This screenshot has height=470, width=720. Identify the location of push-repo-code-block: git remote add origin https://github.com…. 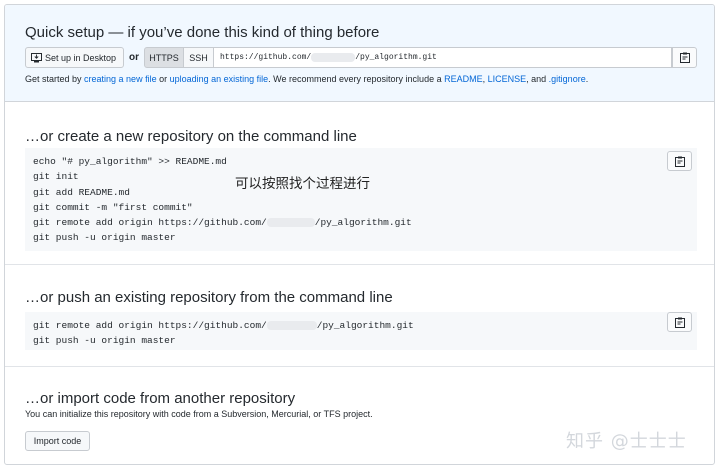
(361, 331).